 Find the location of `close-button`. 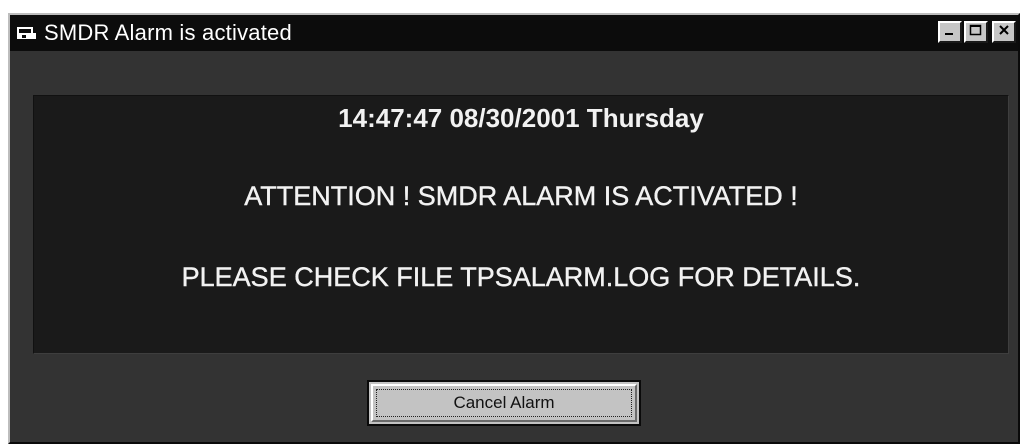

close-button is located at coordinates (1004, 32).